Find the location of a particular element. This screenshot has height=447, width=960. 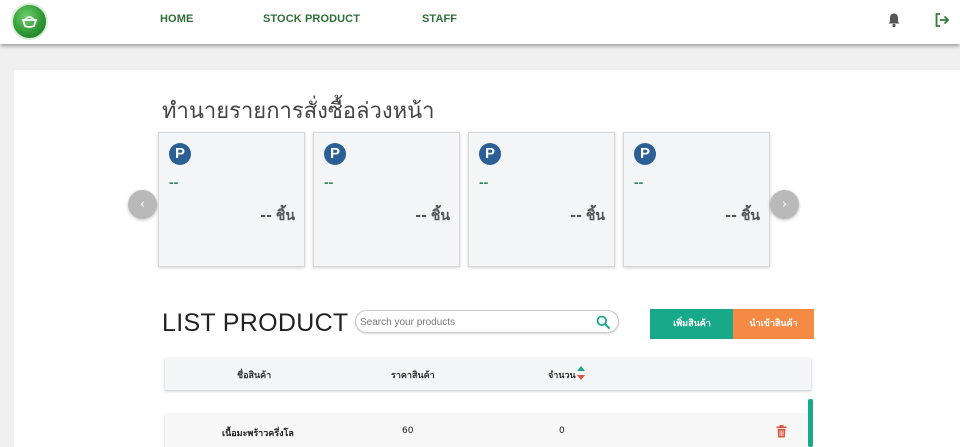

column-header-price: ราคาสินค้า is located at coordinates (413, 375).